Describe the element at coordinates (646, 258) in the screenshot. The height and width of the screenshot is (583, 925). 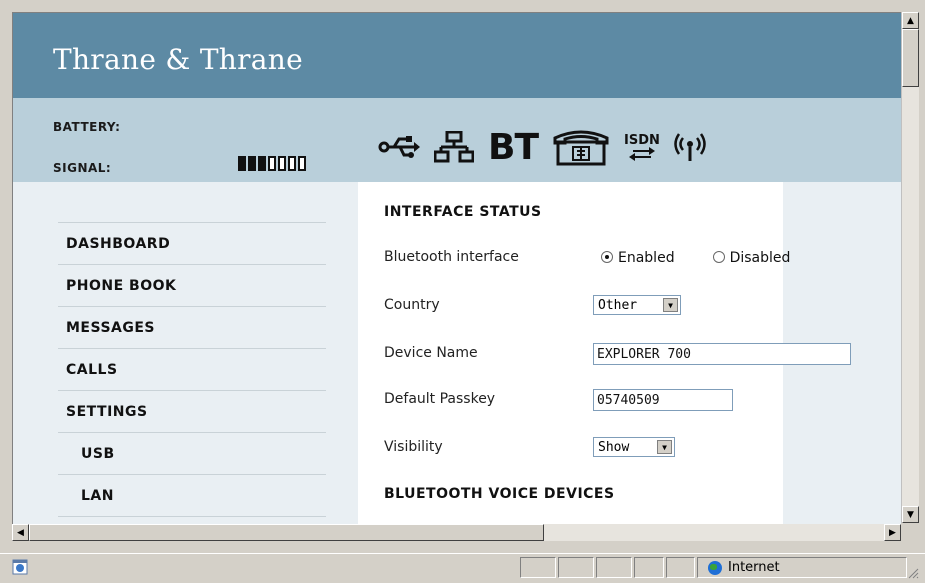
I see `enabled-label: Enabled` at that location.